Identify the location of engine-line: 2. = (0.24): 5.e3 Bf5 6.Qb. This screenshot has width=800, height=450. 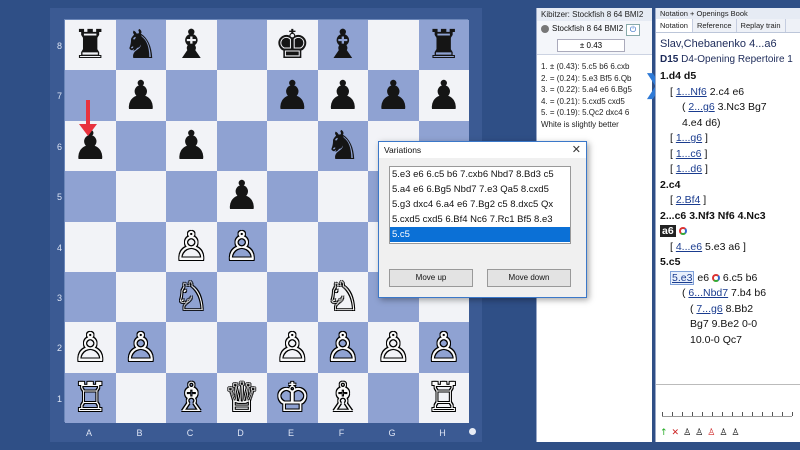
(594, 79).